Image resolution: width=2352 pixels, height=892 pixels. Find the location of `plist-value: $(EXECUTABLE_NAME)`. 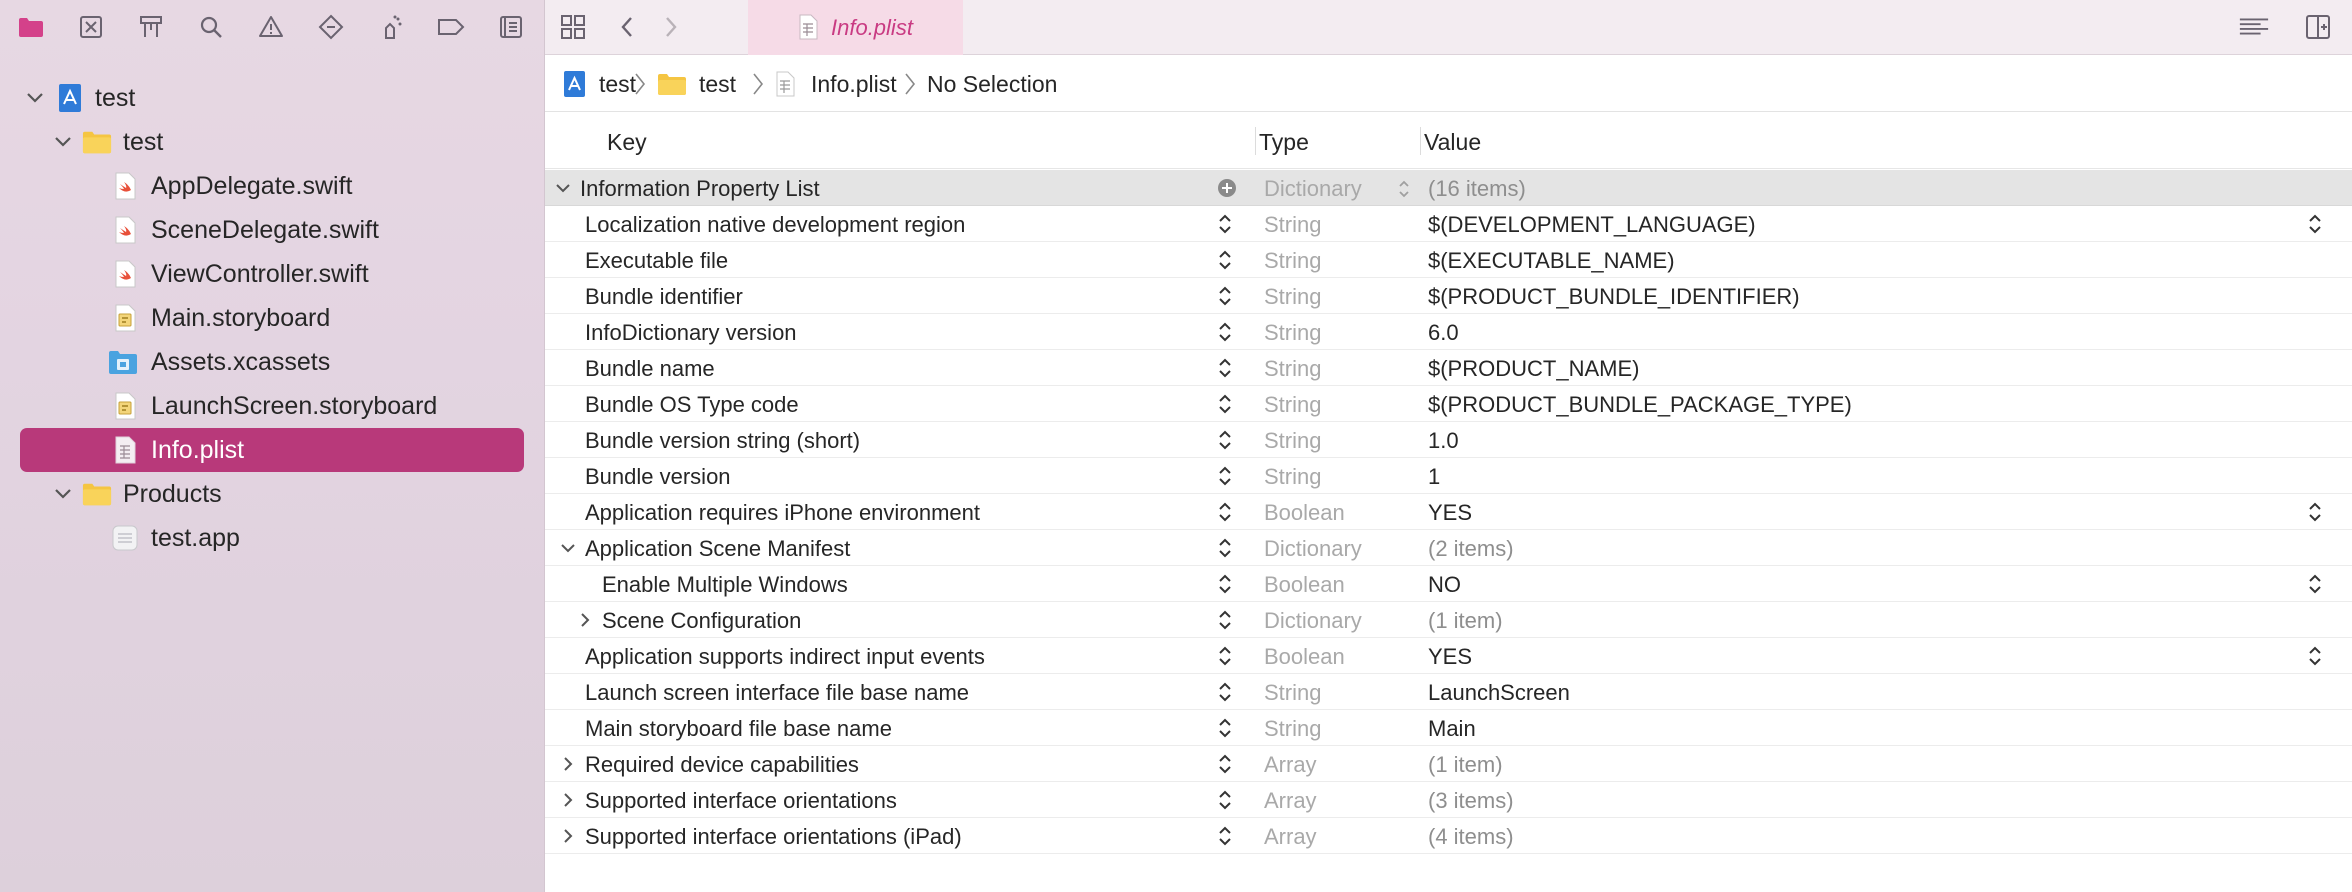

plist-value: $(EXECUTABLE_NAME) is located at coordinates (1551, 261).